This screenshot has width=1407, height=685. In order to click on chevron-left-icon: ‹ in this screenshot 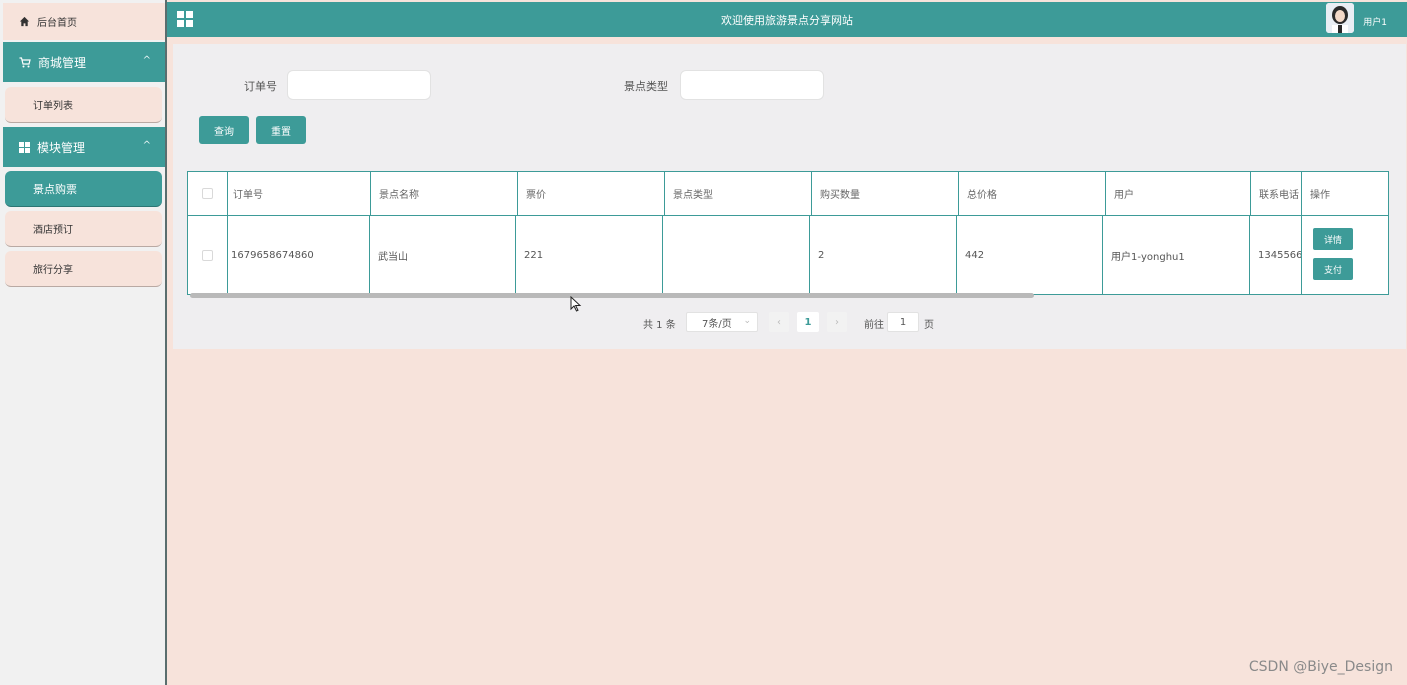, I will do `click(779, 322)`.